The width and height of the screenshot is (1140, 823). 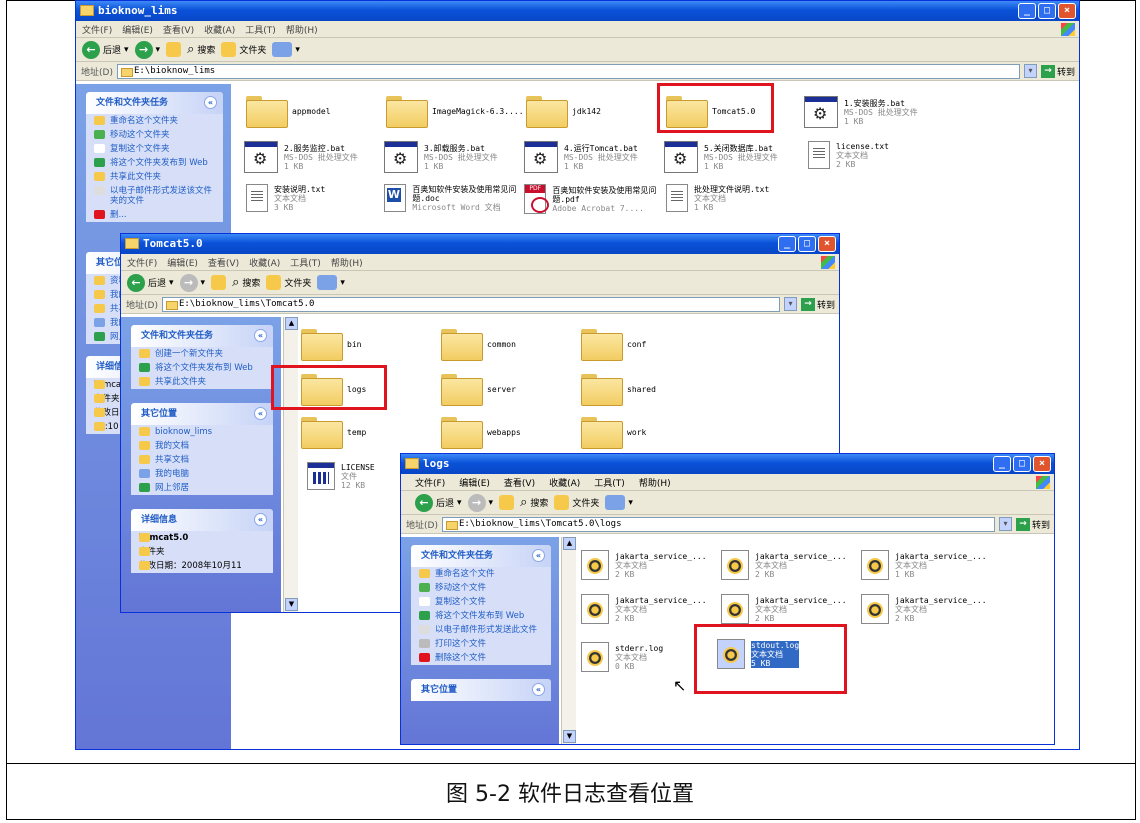 I want to click on folder-item: webapps, so click(x=481, y=433).